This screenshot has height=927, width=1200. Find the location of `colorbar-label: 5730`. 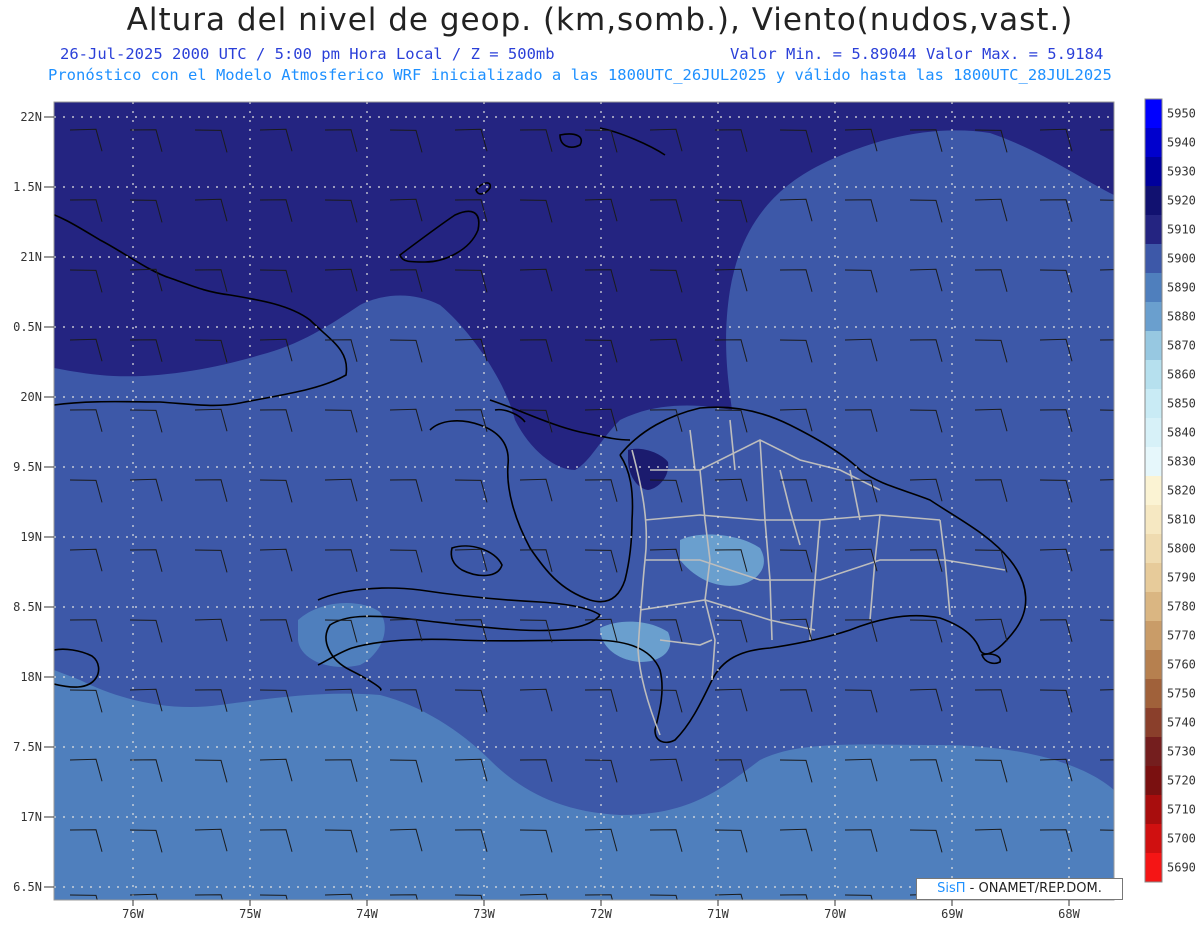

colorbar-label: 5730 is located at coordinates (1181, 752).